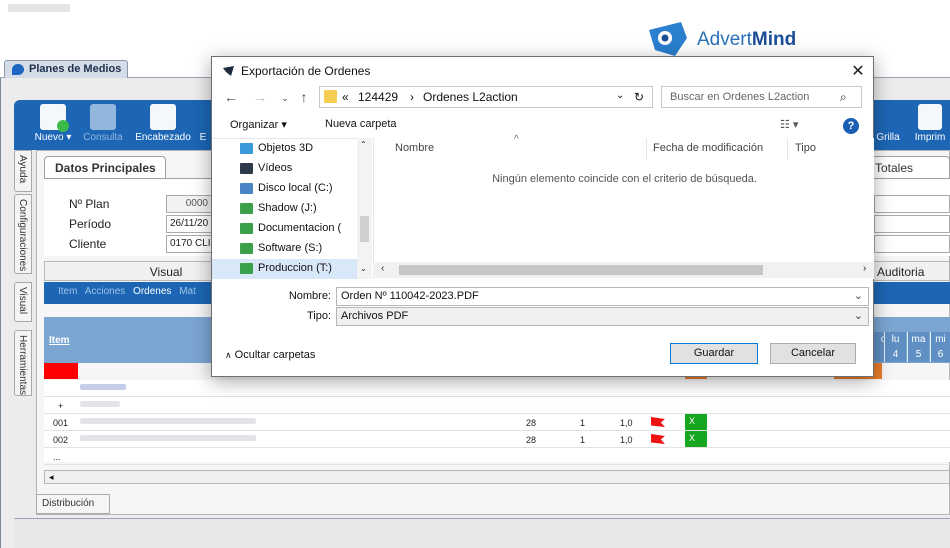 The height and width of the screenshot is (548, 950). What do you see at coordinates (620, 95) in the screenshot?
I see `chevron-down-icon: ⌄` at bounding box center [620, 95].